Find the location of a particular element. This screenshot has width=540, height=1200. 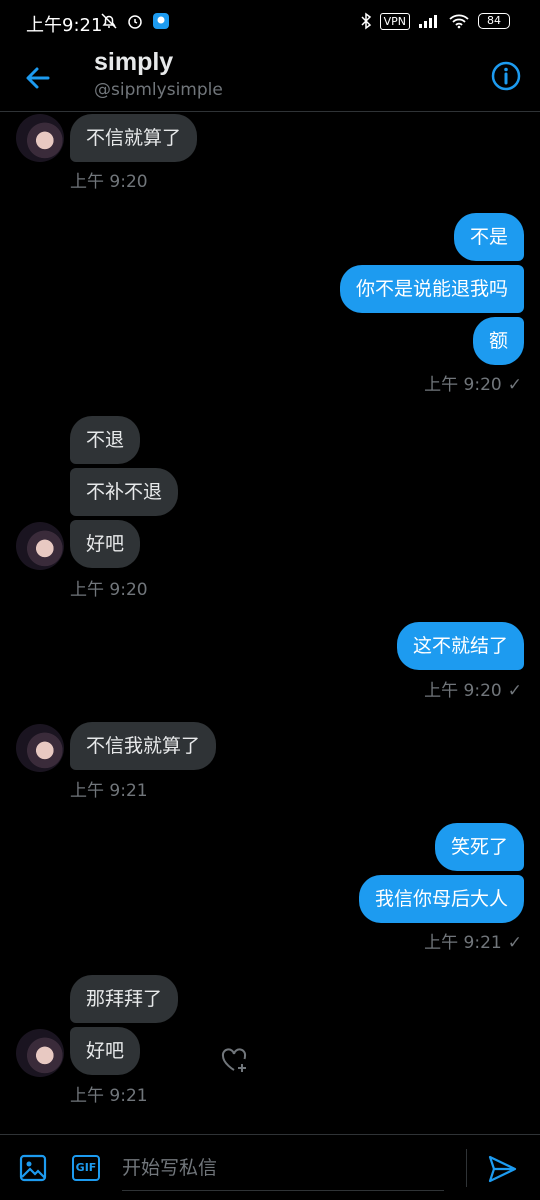

status-time: 上午9:21 is located at coordinates (64, 25).